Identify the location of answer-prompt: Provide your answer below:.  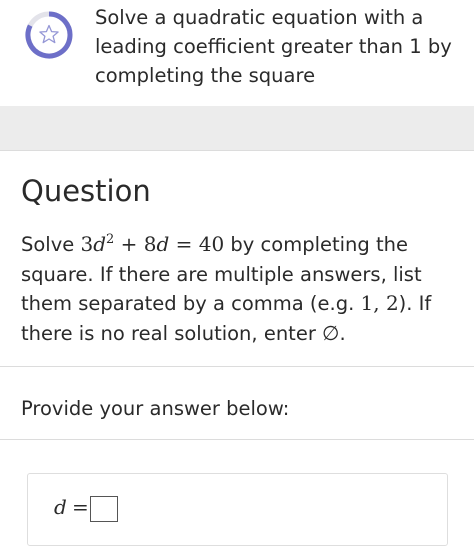
(155, 408).